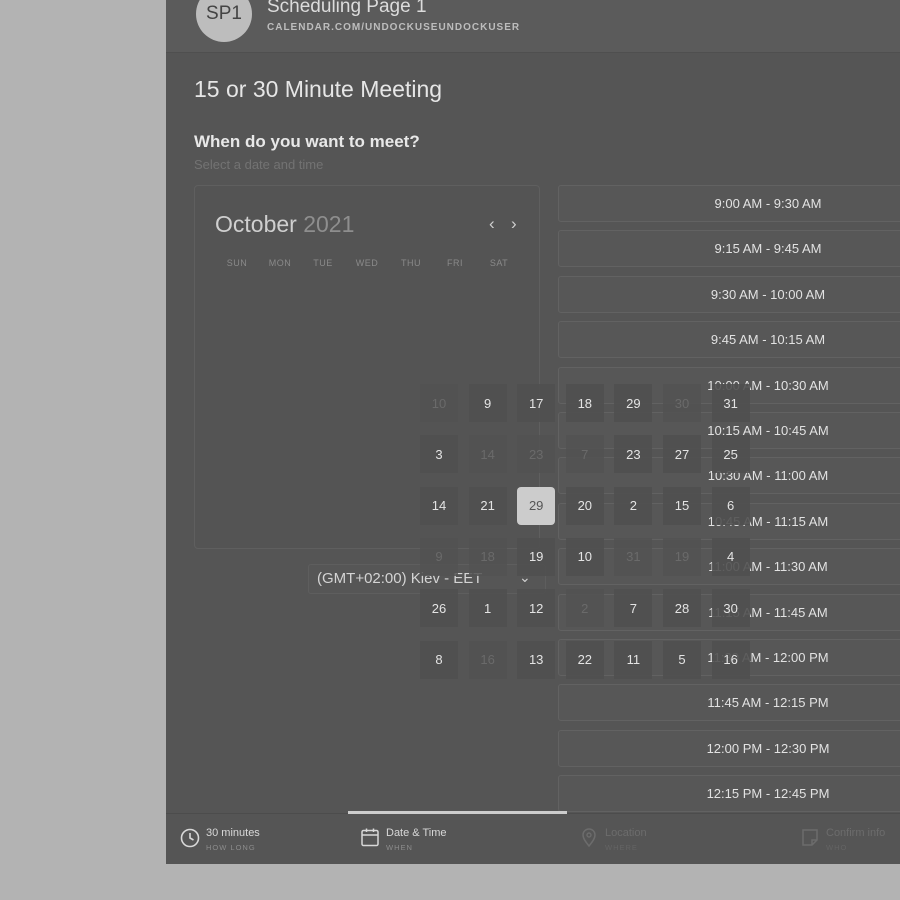 This screenshot has height=900, width=900. Describe the element at coordinates (329, 224) in the screenshot. I see `month-year: 2021` at that location.